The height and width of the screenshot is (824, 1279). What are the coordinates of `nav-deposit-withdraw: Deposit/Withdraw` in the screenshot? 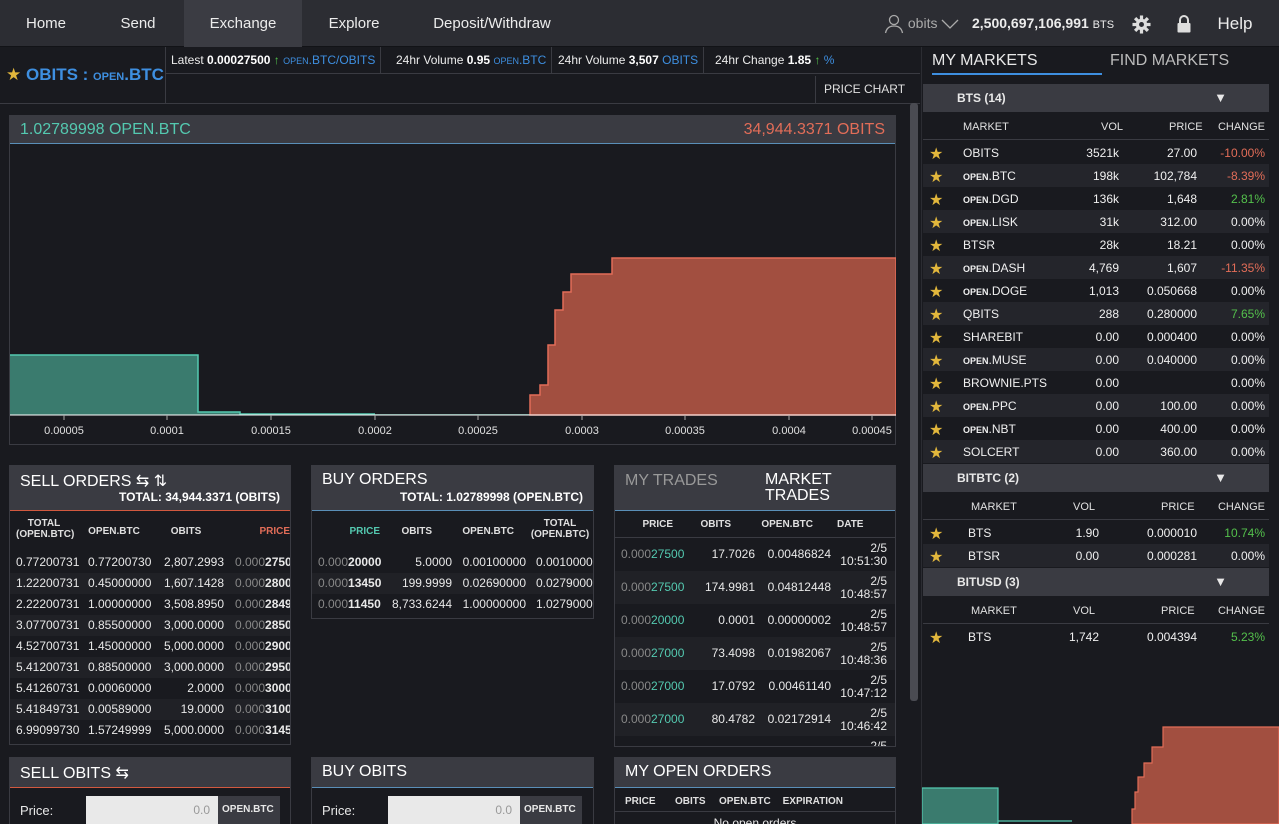 It's located at (492, 23).